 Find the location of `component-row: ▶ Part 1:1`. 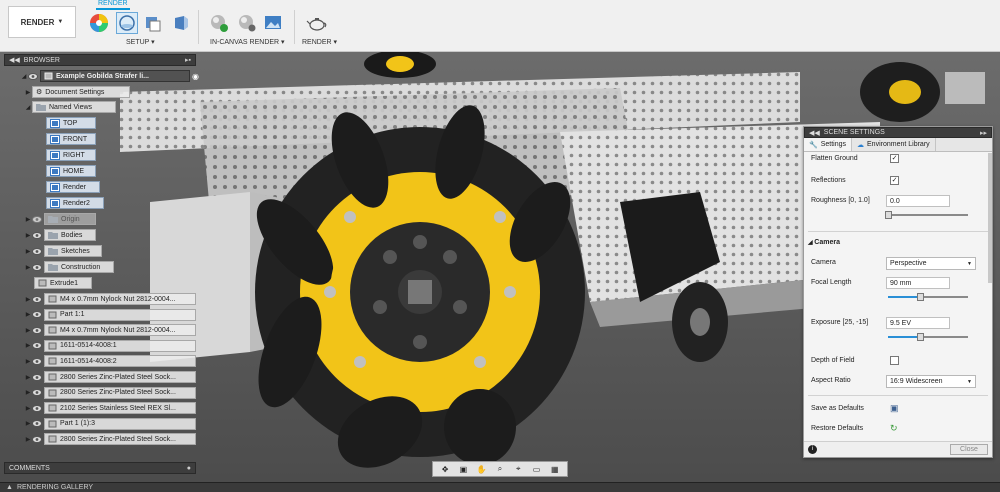

component-row: ▶ Part 1:1 is located at coordinates (110, 314).